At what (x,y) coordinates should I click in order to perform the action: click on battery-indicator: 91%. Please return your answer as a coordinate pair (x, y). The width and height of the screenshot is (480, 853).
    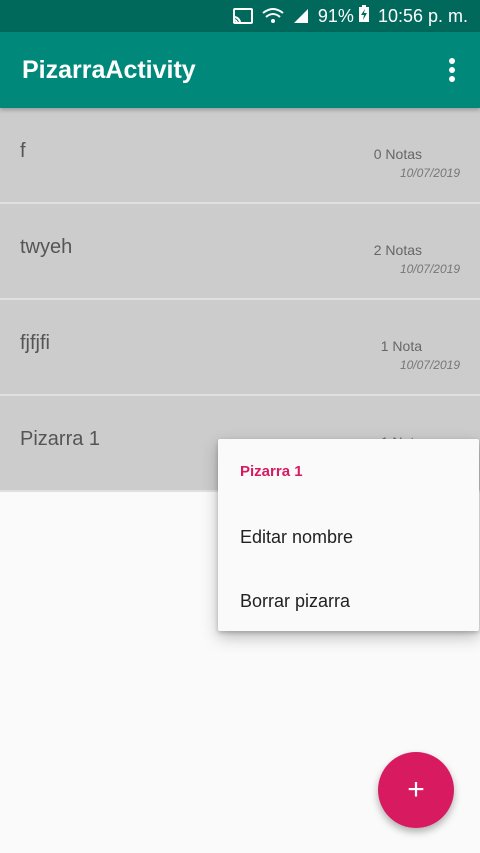
    Looking at the image, I should click on (343, 16).